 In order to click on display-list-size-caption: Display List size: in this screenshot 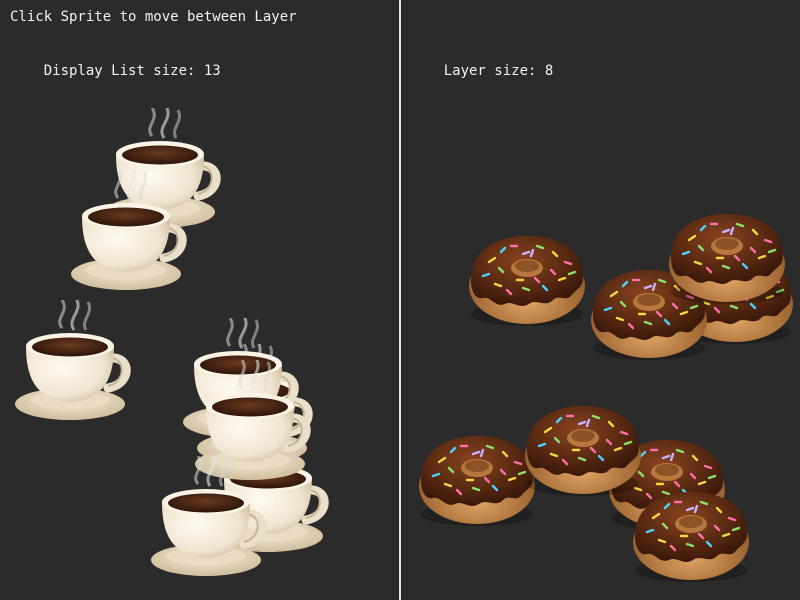, I will do `click(119, 71)`.